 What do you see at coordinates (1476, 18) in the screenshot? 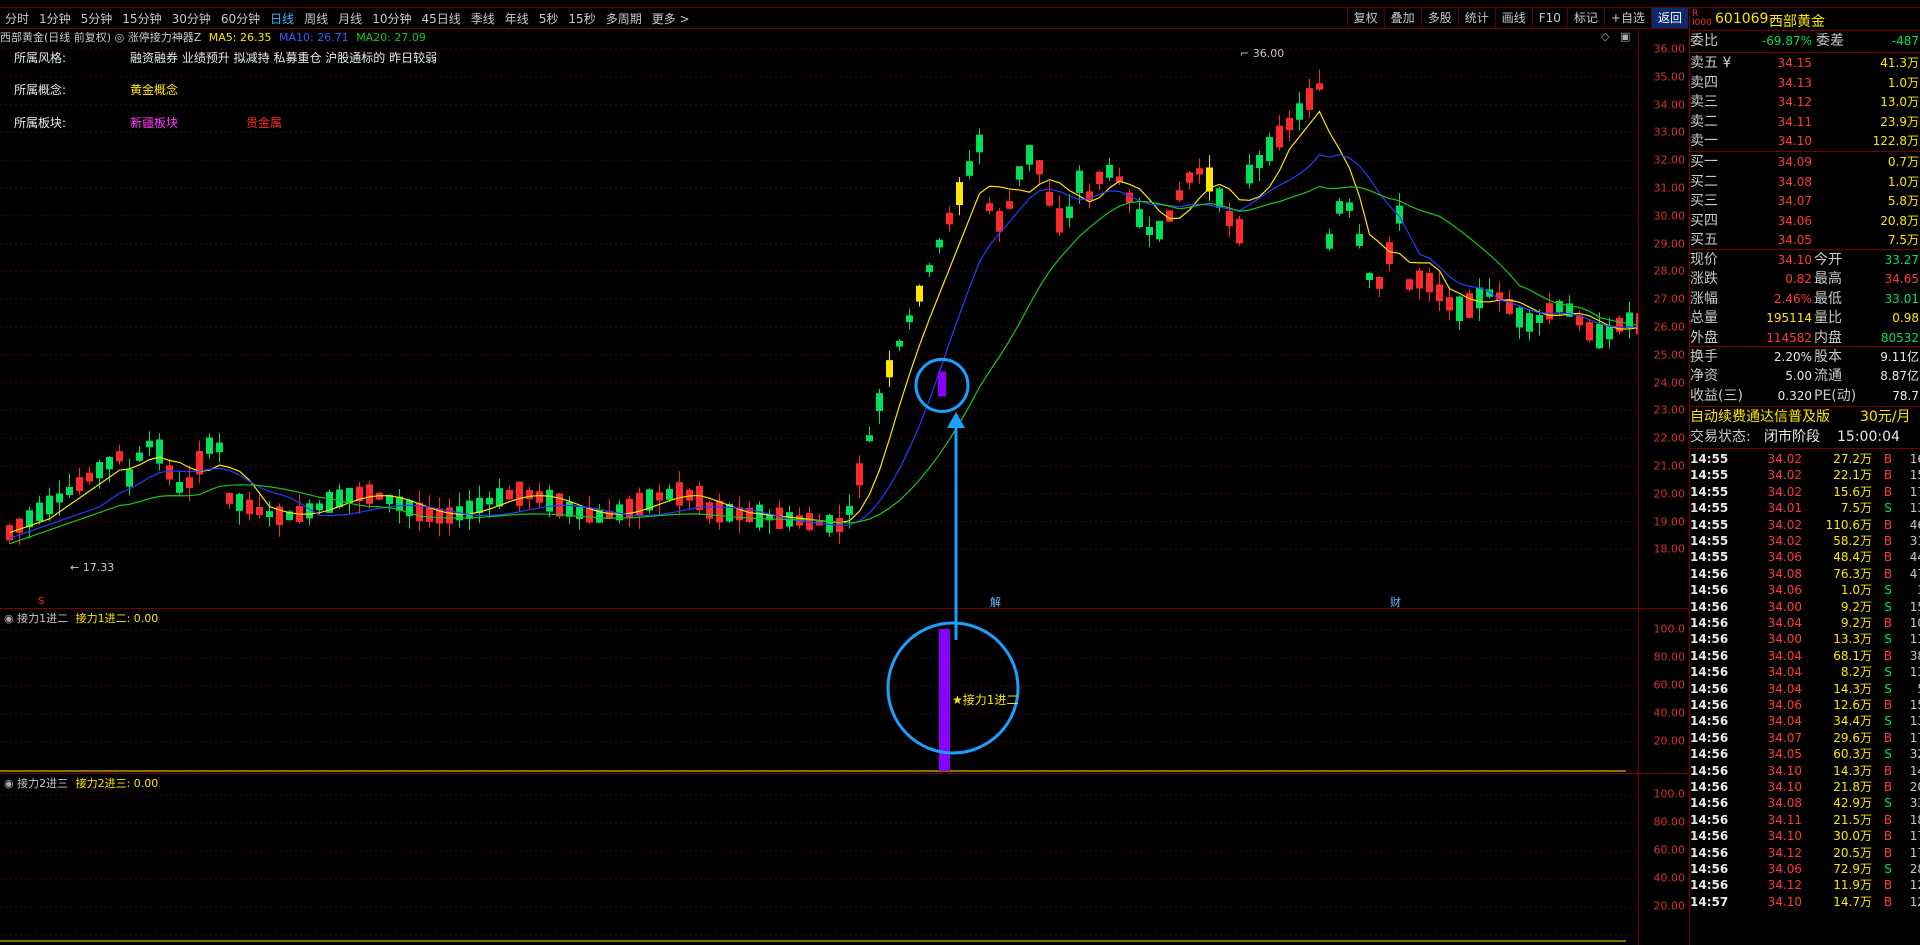
I see `tool-button: 统计` at bounding box center [1476, 18].